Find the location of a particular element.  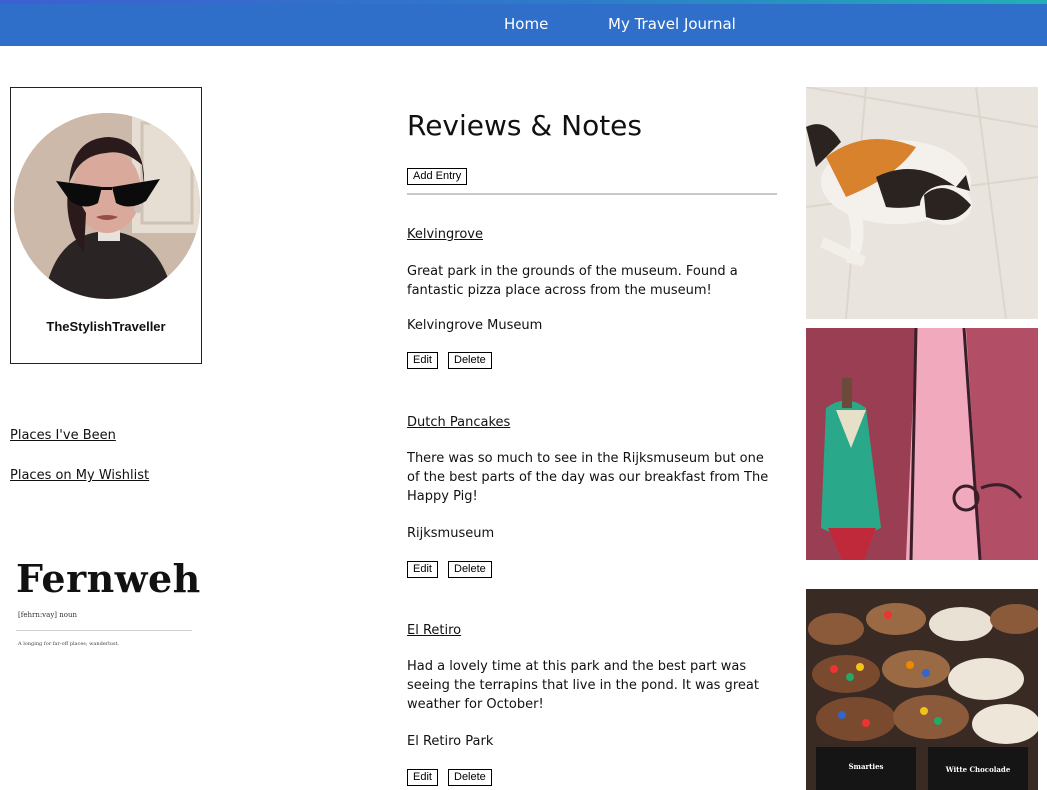

avatar is located at coordinates (107, 206).